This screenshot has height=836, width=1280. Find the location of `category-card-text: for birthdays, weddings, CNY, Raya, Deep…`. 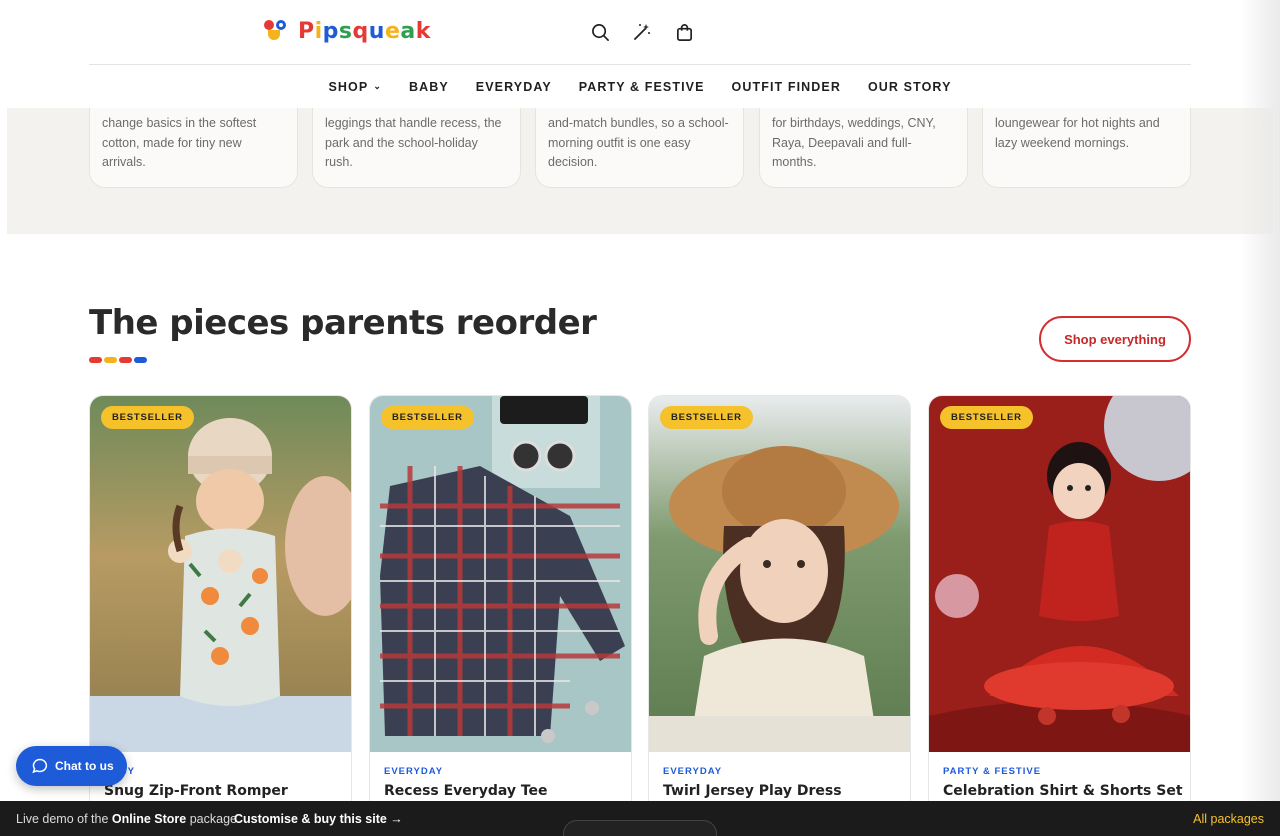

category-card-text: for birthdays, weddings, CNY, Raya, Deep… is located at coordinates (854, 142).